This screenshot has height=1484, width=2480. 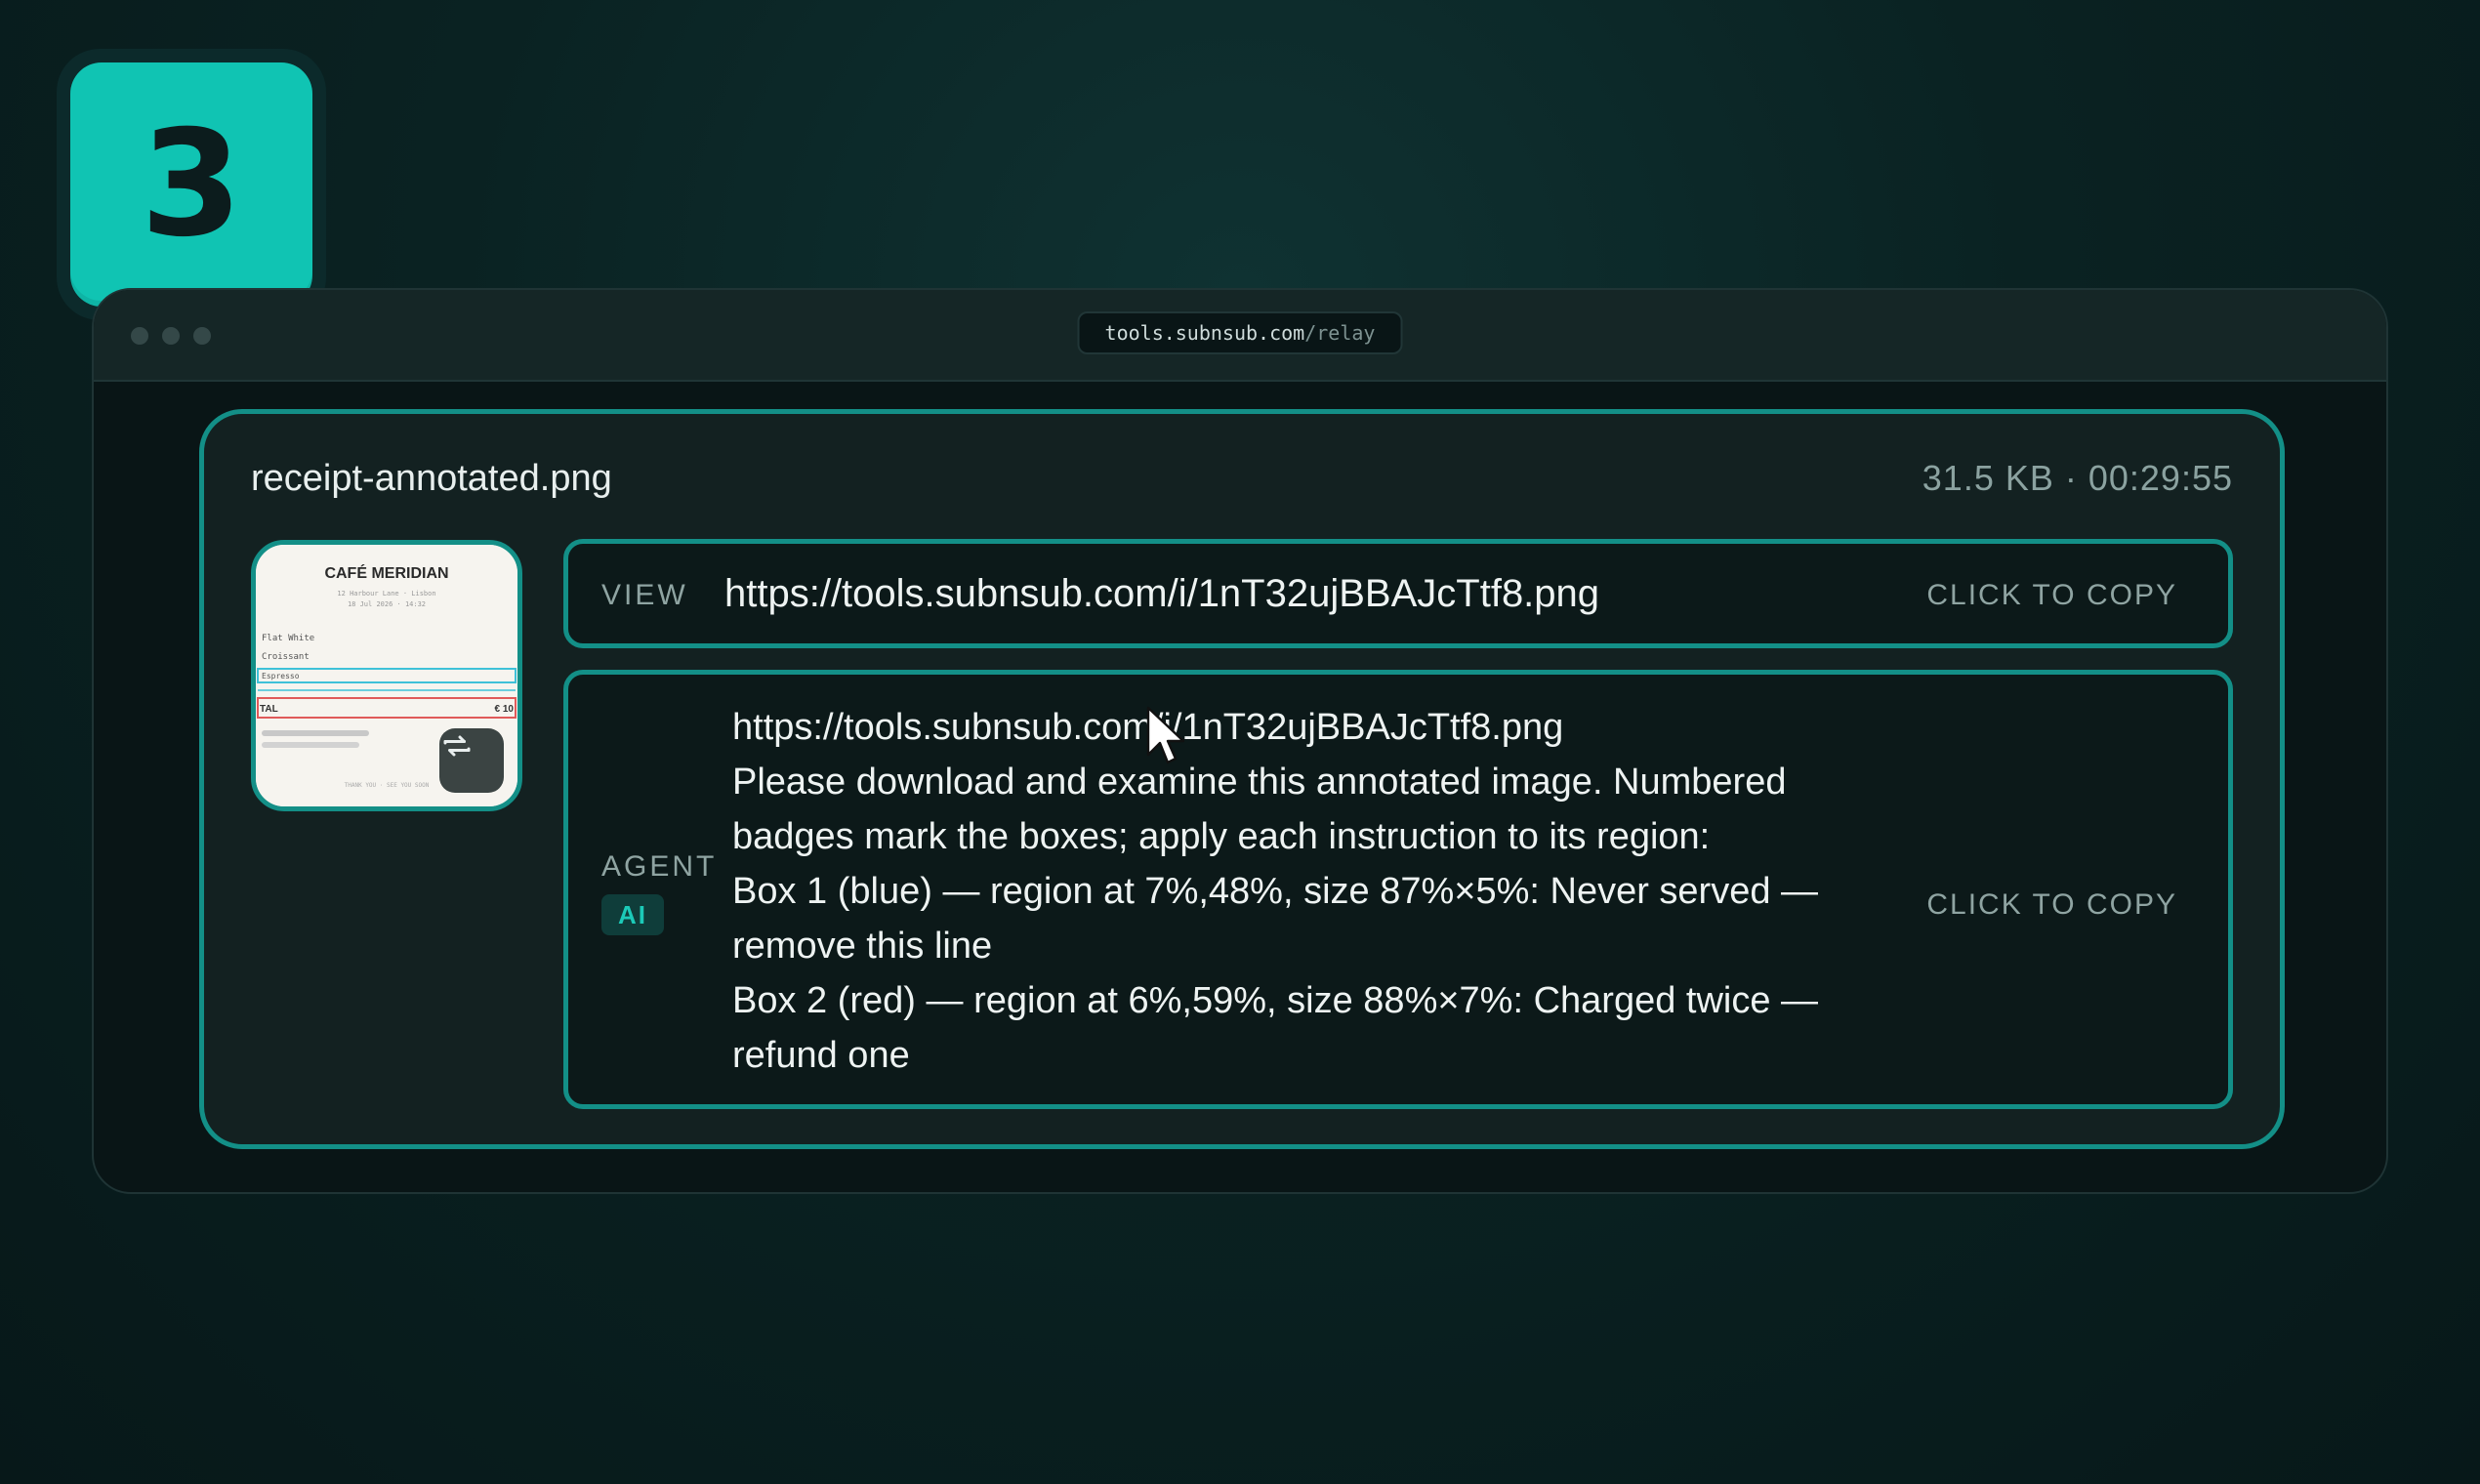 What do you see at coordinates (1165, 735) in the screenshot?
I see `mouse-cursor-icon` at bounding box center [1165, 735].